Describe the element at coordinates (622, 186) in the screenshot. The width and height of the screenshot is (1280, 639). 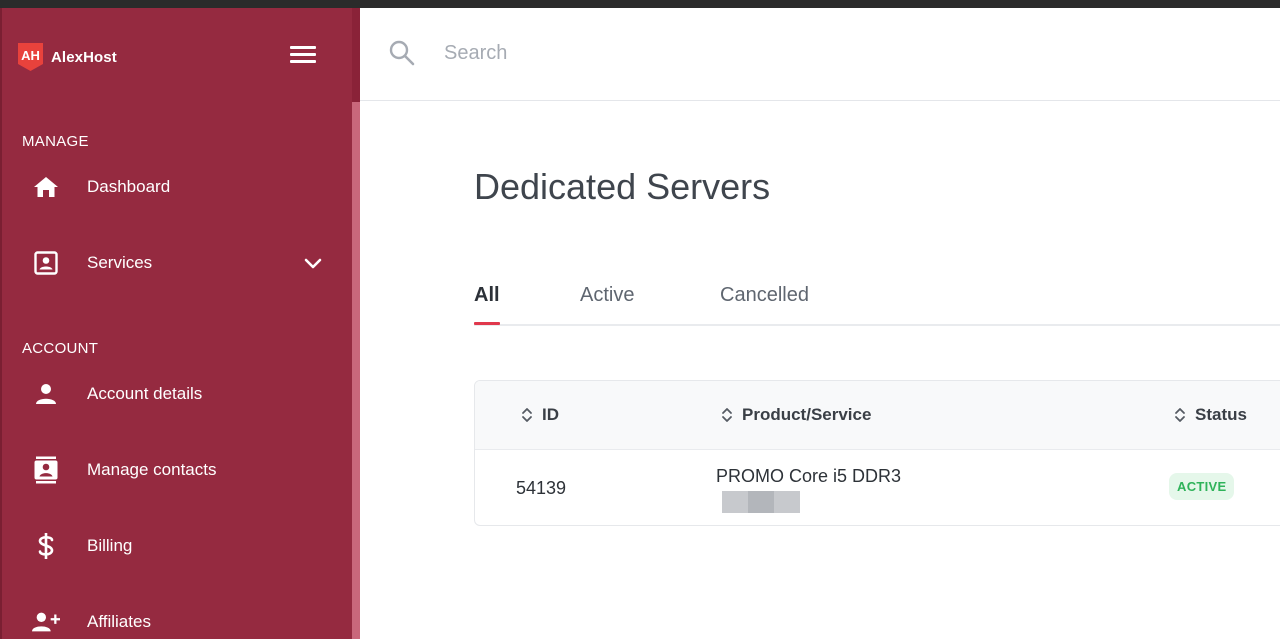
I see `page-title: Dedicated Servers` at that location.